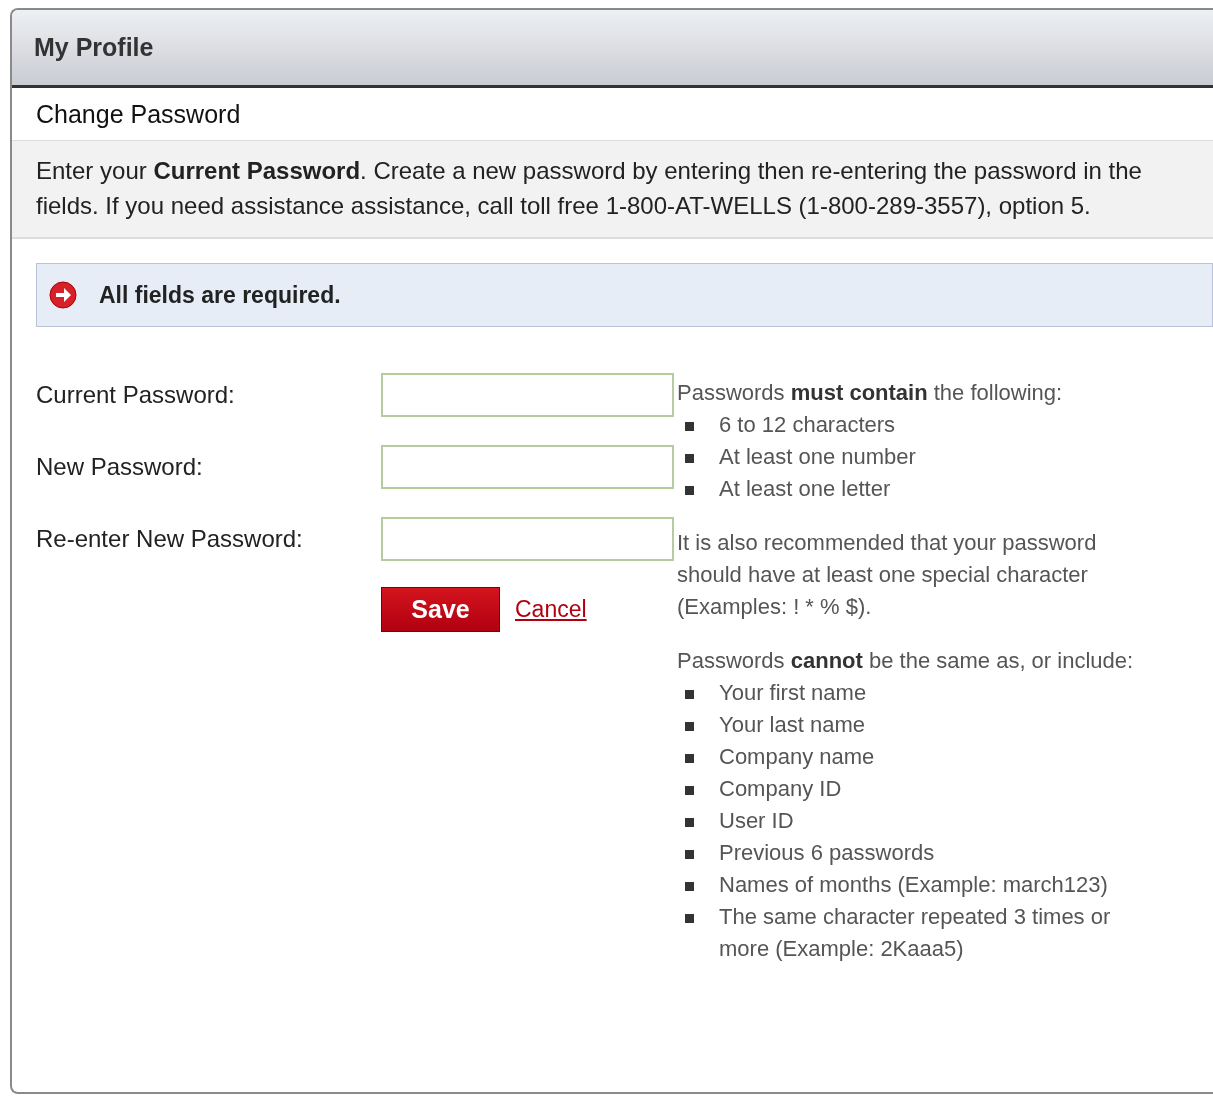 The image size is (1213, 1098). I want to click on description-text: Enter your Current Password. Create a new password by entering then re-entering the password in the fields. If you need assistance assistance, call toll free 1-800-AT-WELLS (1-800-289-3557), option 5., so click(612, 190).